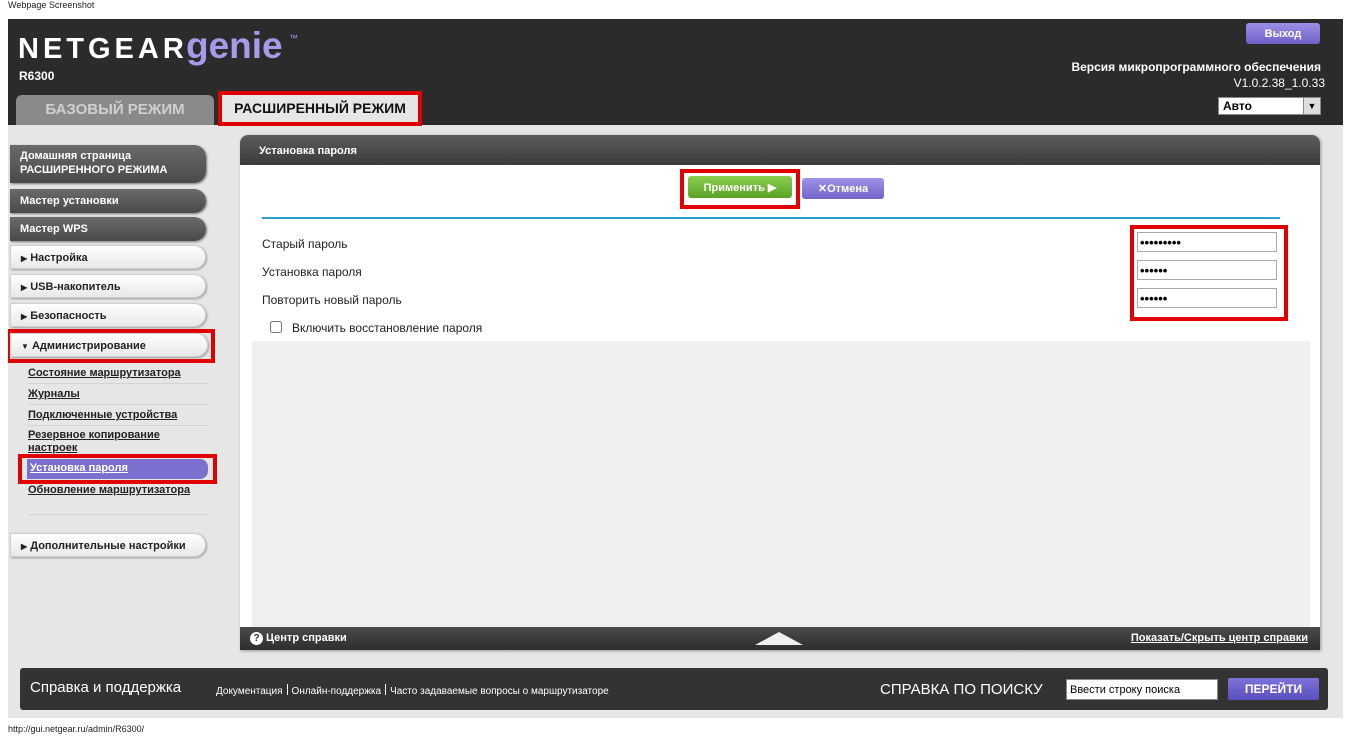  What do you see at coordinates (88, 346) in the screenshot?
I see `sidebar-item-label: Администрирование` at bounding box center [88, 346].